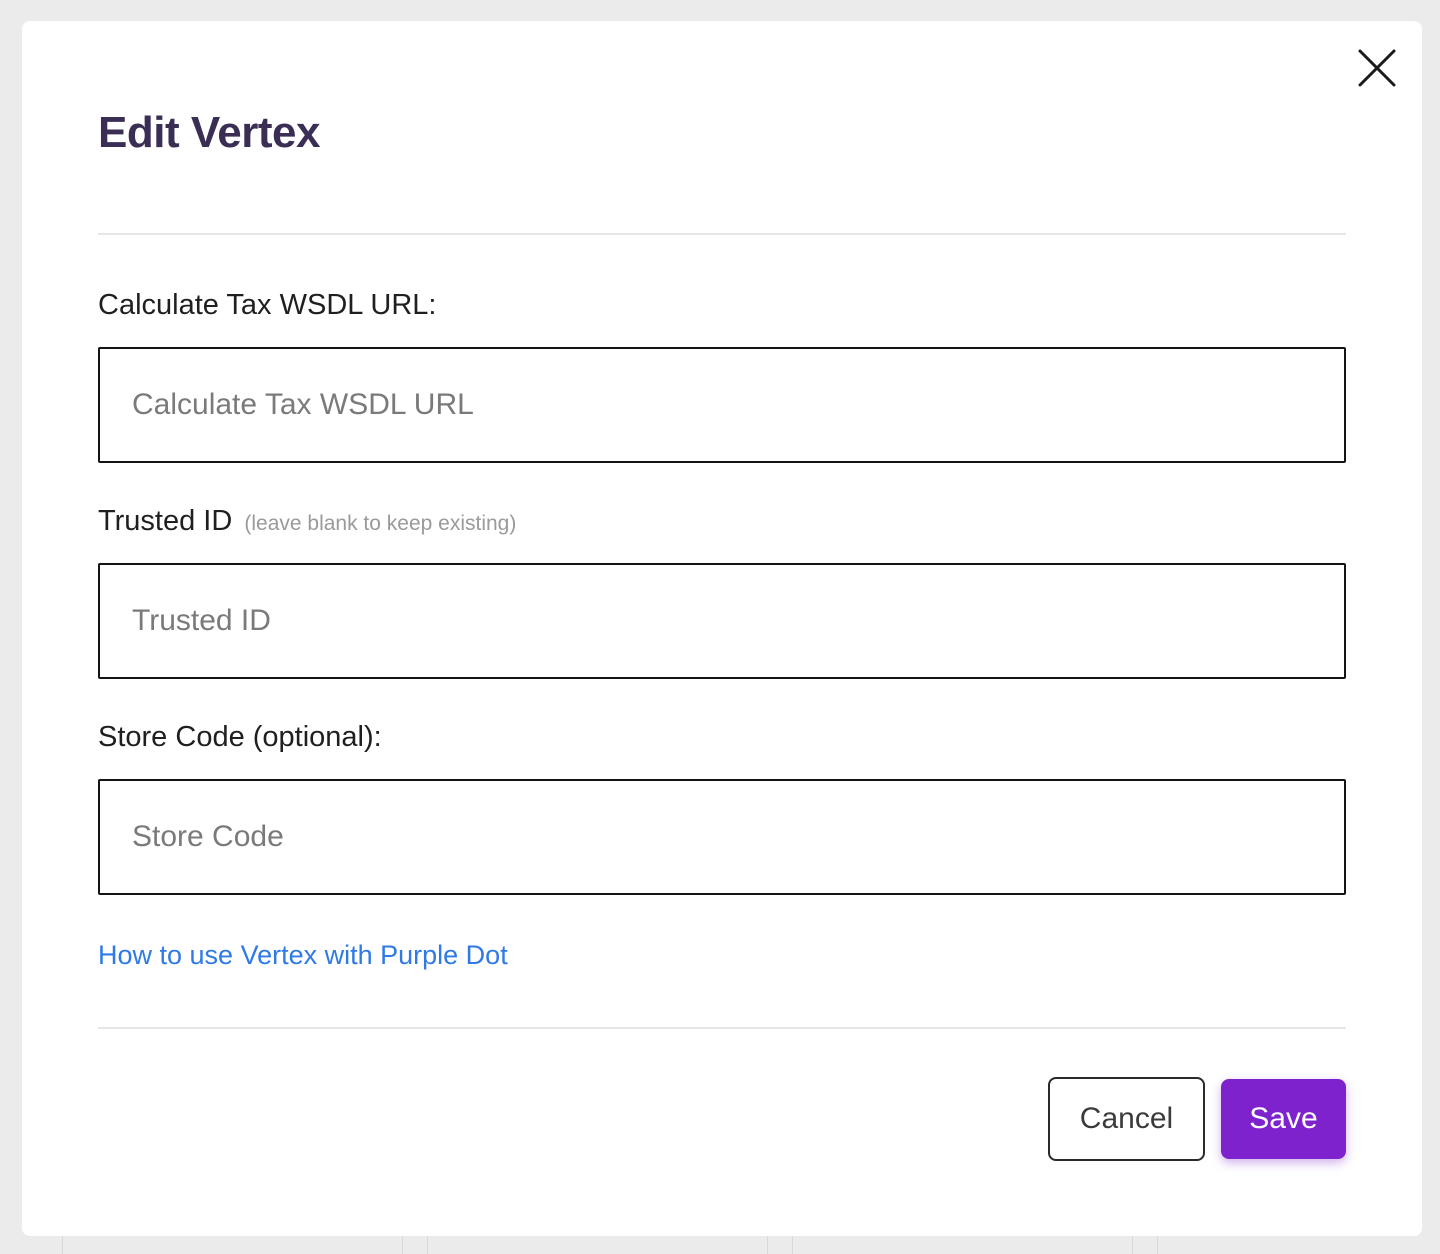  I want to click on close-icon, so click(1377, 68).